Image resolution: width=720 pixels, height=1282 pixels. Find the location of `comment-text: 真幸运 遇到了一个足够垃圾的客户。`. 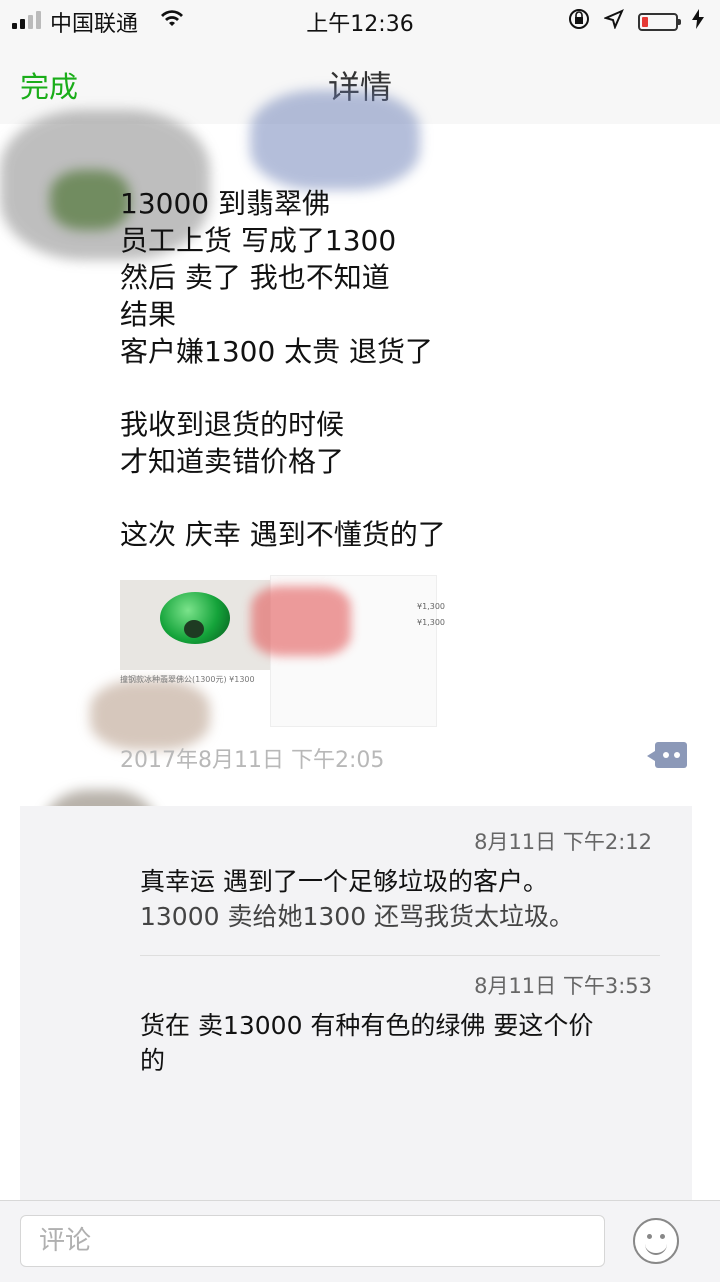

comment-text: 真幸运 遇到了一个足够垃圾的客户。 is located at coordinates (344, 881).